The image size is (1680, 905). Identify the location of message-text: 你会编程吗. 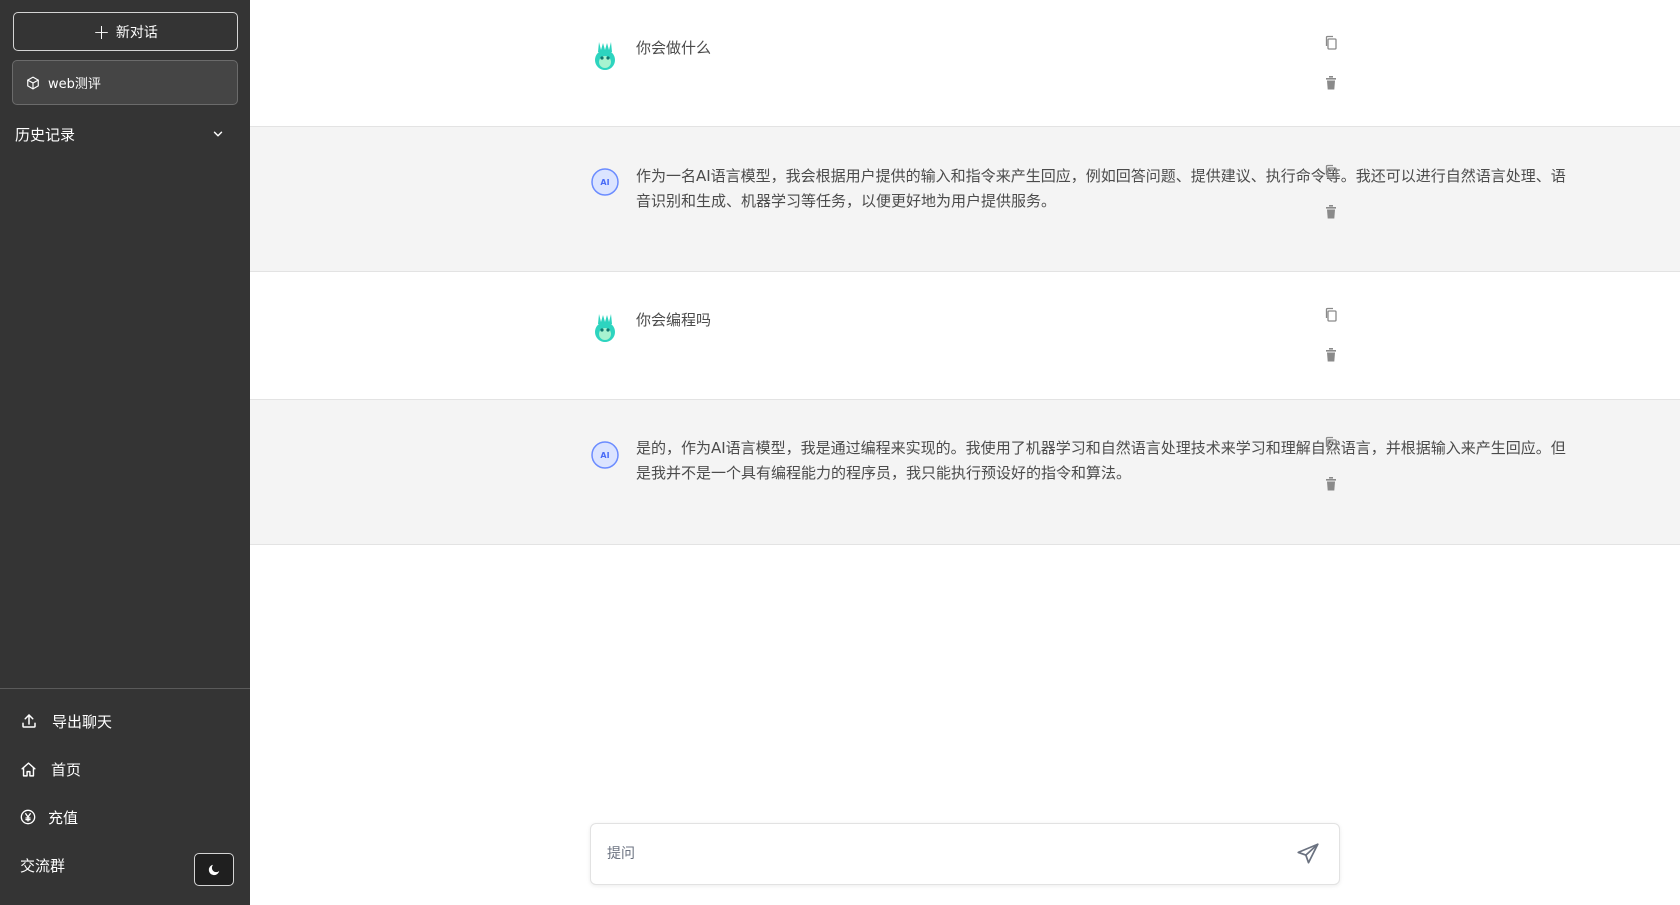
(674, 320).